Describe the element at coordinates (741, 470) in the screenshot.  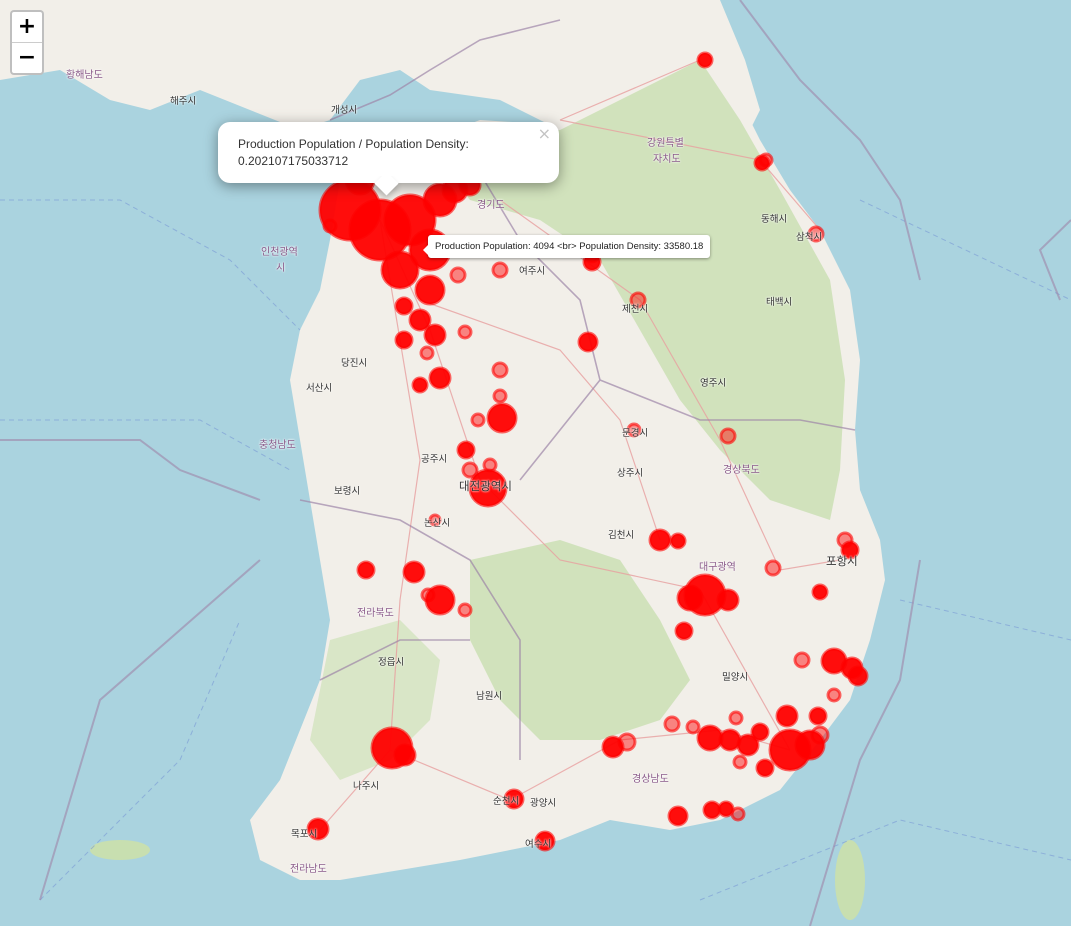
I see `place-label-gyeongbuk: 경상북도` at that location.